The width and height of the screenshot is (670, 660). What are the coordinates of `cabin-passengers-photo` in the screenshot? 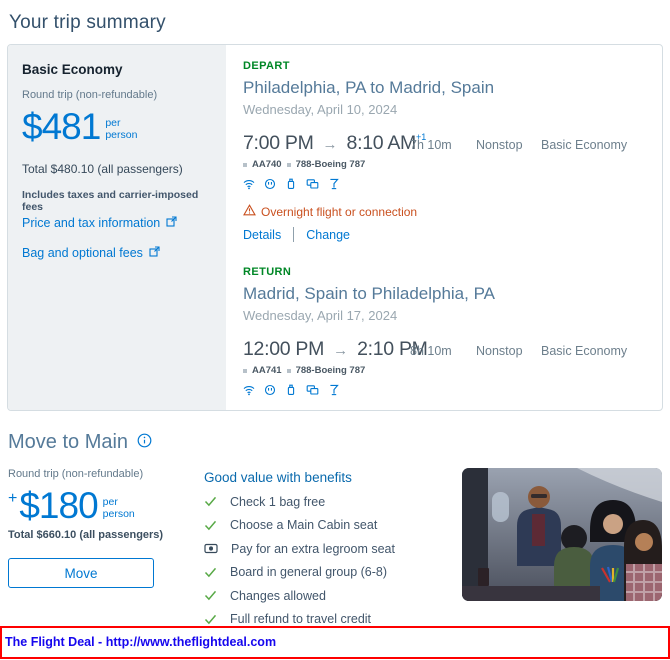 It's located at (562, 534).